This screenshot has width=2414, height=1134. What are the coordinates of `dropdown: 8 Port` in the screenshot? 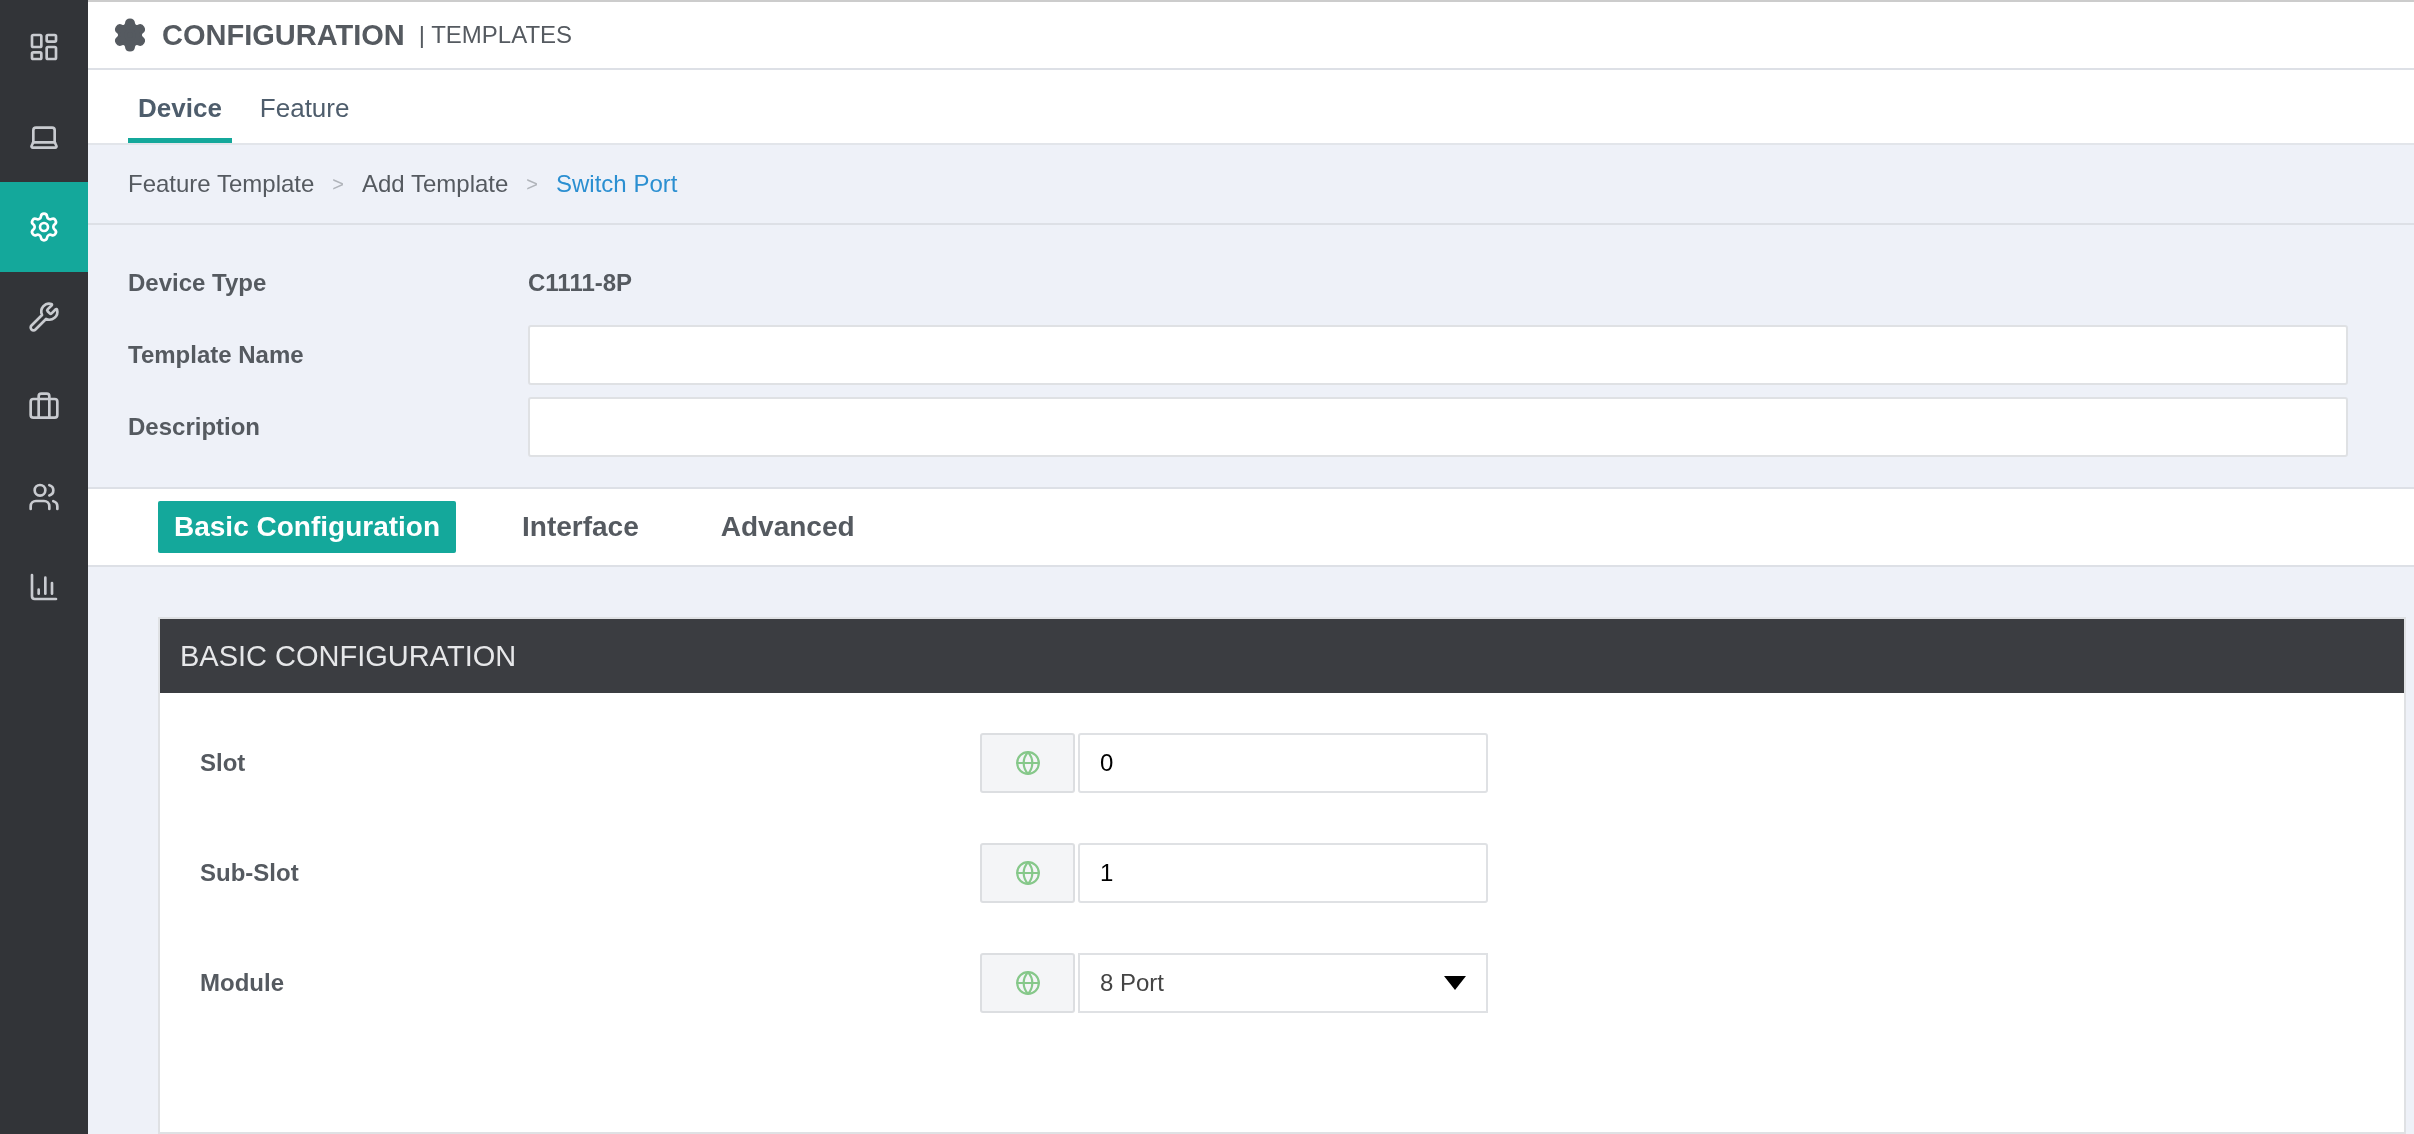 It's located at (1283, 983).